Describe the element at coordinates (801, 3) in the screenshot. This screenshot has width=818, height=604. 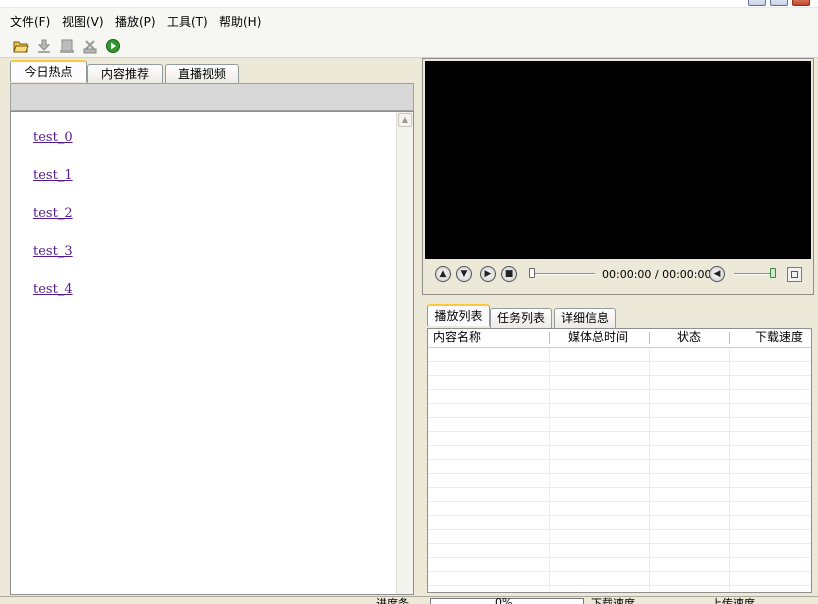
I see `close-button` at that location.